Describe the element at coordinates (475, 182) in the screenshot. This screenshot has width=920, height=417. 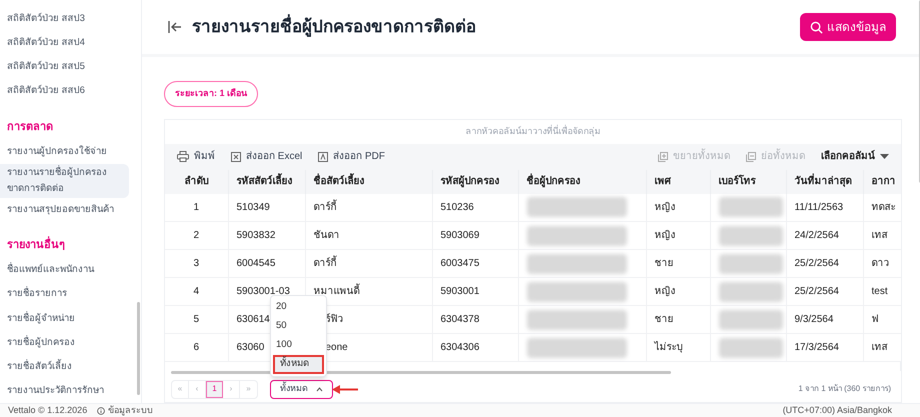
I see `column-header: รหัสผู้ปกครอง` at that location.